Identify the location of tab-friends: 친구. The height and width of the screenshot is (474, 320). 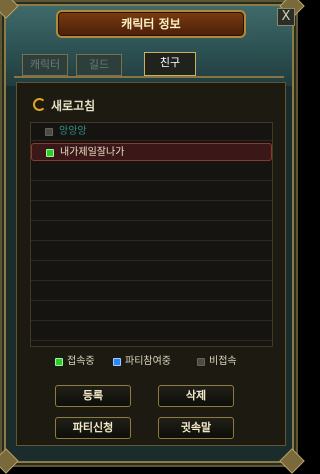
(170, 64).